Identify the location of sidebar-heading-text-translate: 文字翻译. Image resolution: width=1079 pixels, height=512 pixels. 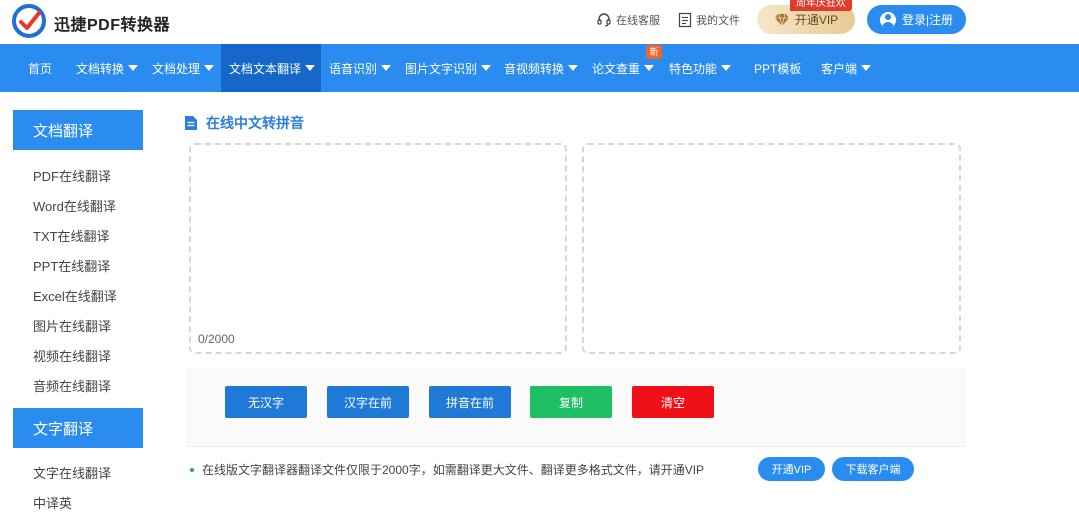
(78, 428).